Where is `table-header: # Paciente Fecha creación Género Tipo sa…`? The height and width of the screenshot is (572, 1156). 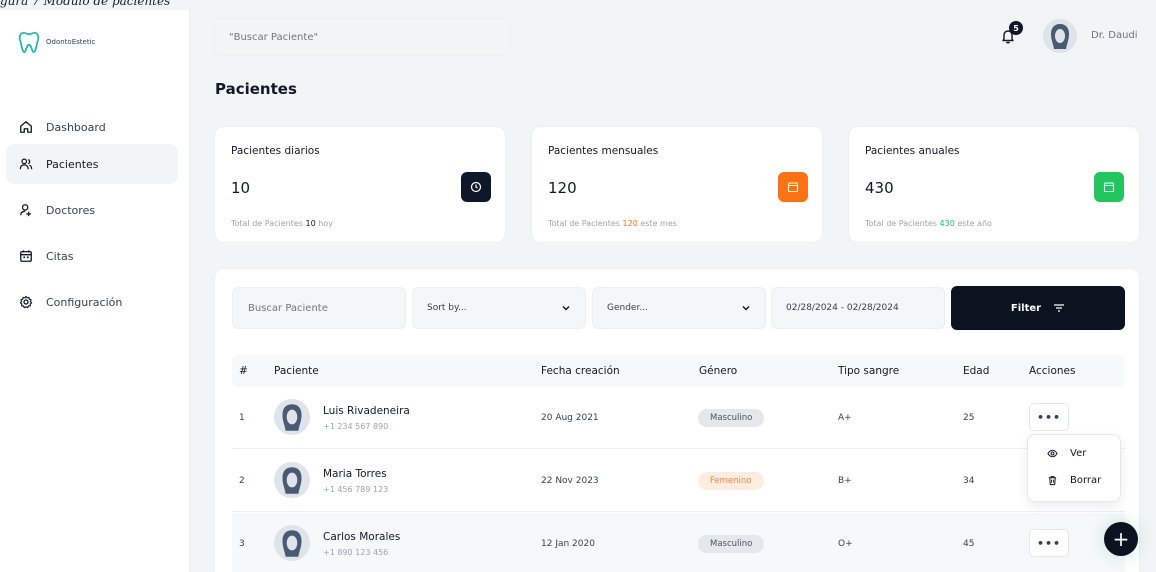
table-header: # Paciente Fecha creación Género Tipo sa… is located at coordinates (678, 371).